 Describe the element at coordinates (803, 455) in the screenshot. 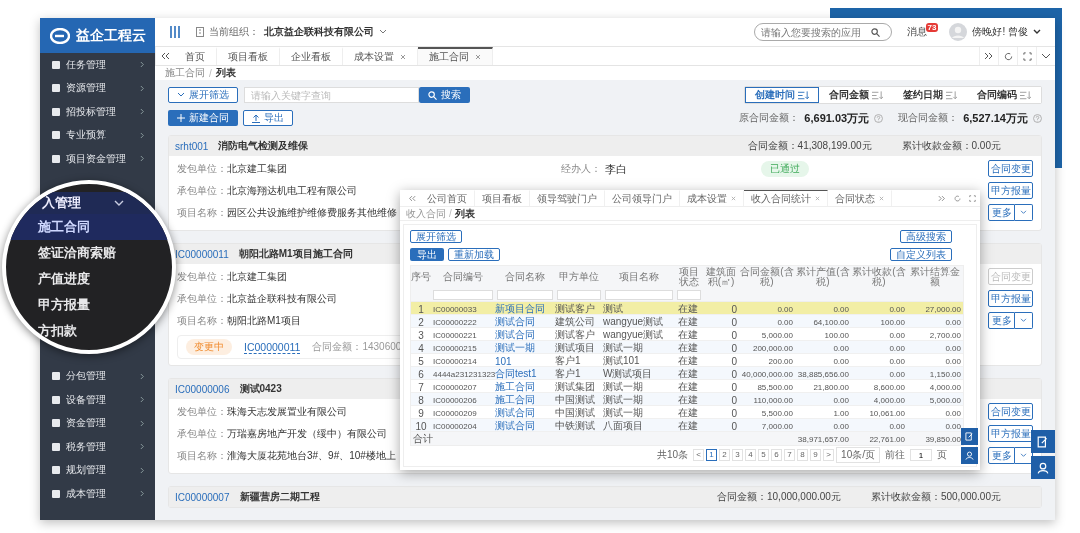

I see `page-button: 8` at that location.